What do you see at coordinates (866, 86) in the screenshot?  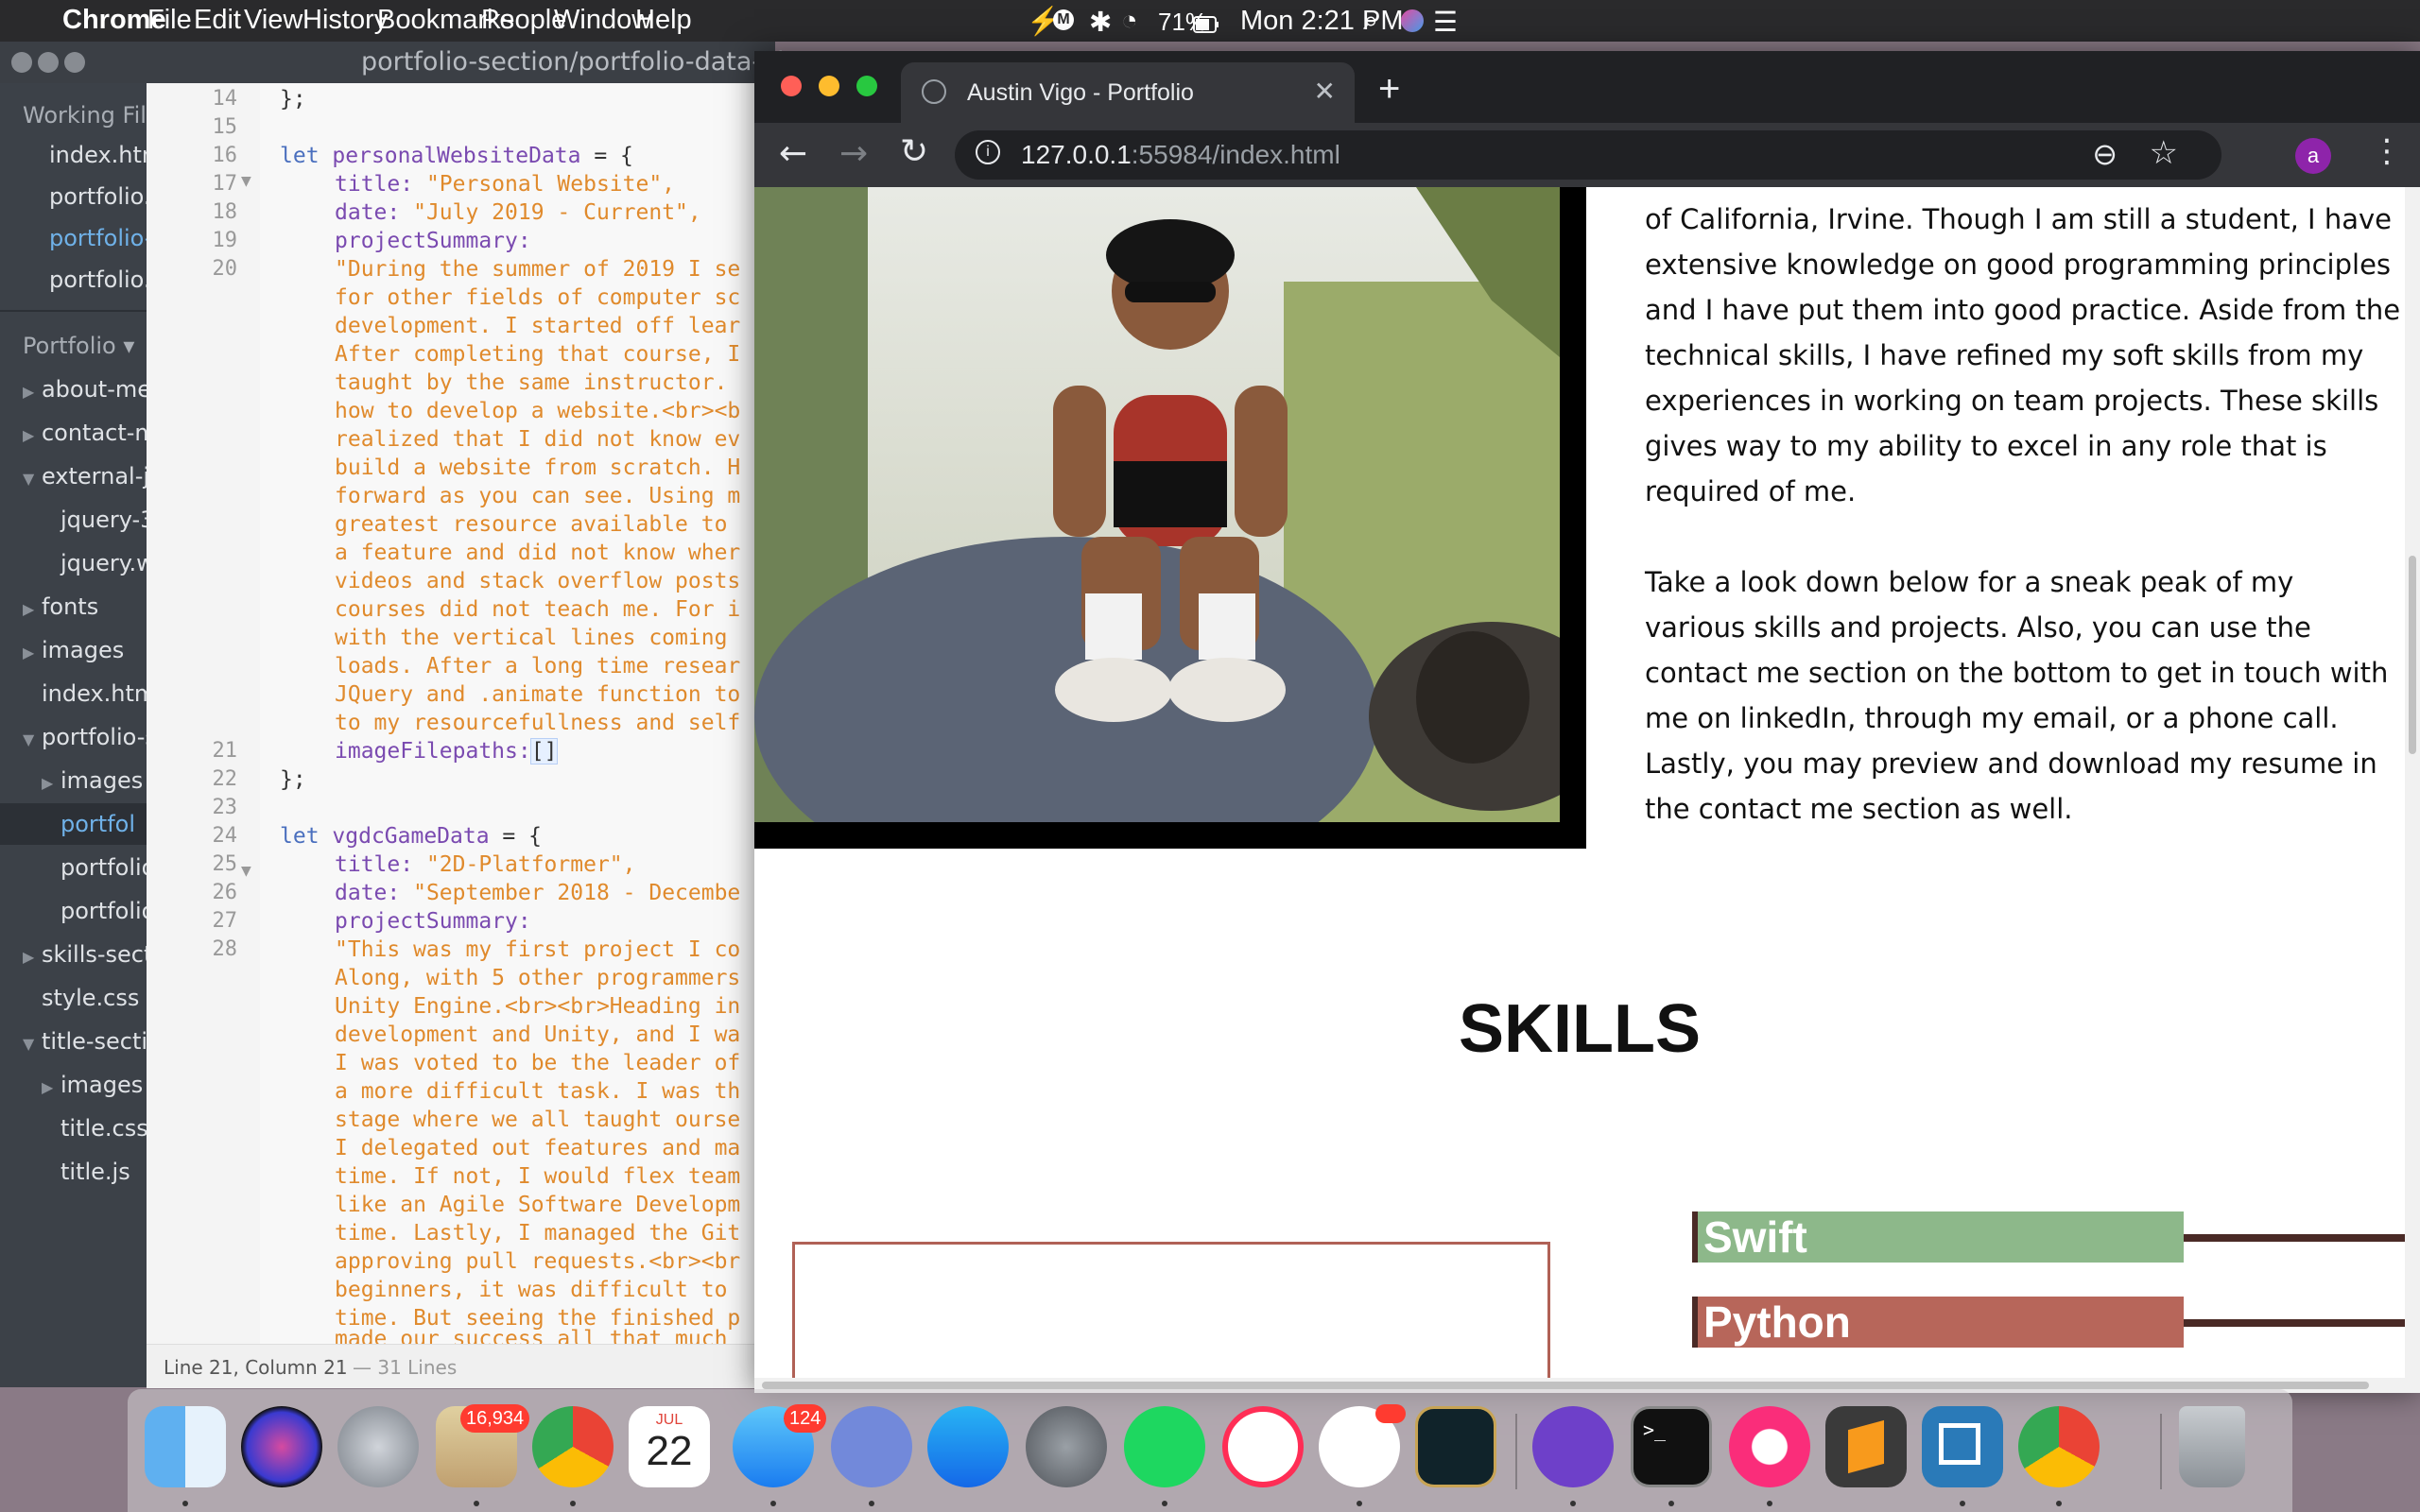 I see `zoom-window-button` at bounding box center [866, 86].